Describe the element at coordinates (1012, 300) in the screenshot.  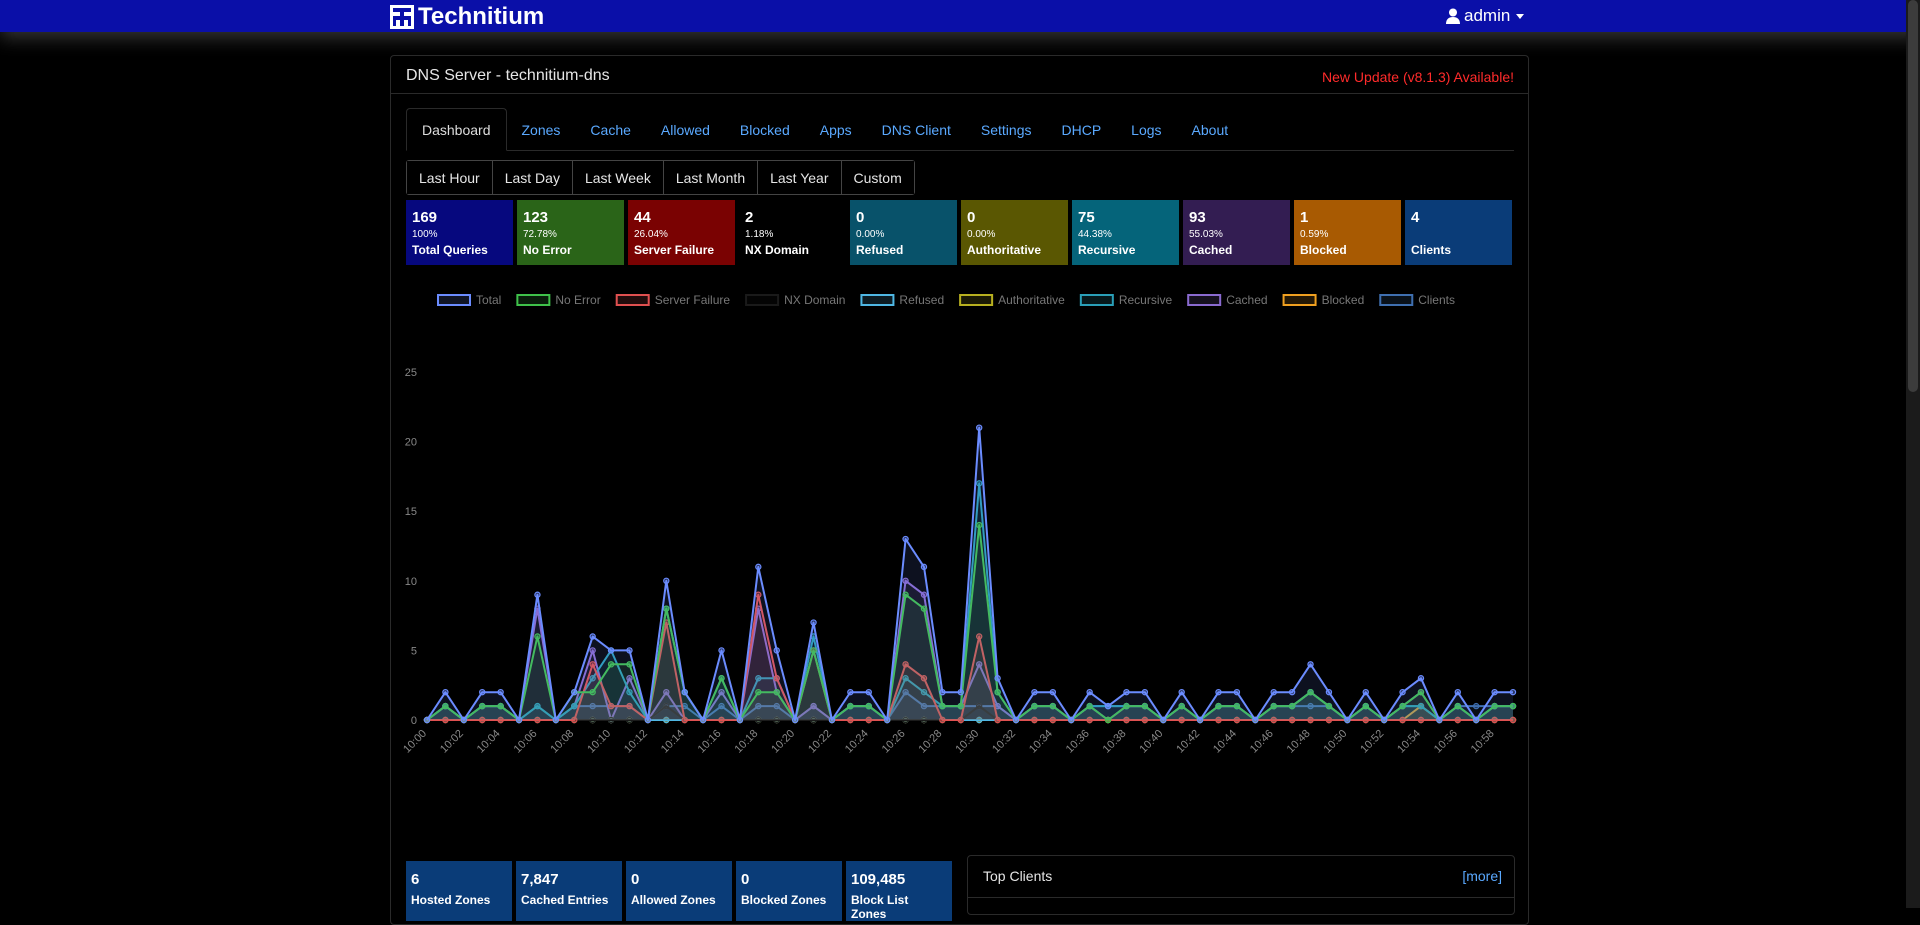
I see `legend-item-authoritative: Authoritative` at that location.